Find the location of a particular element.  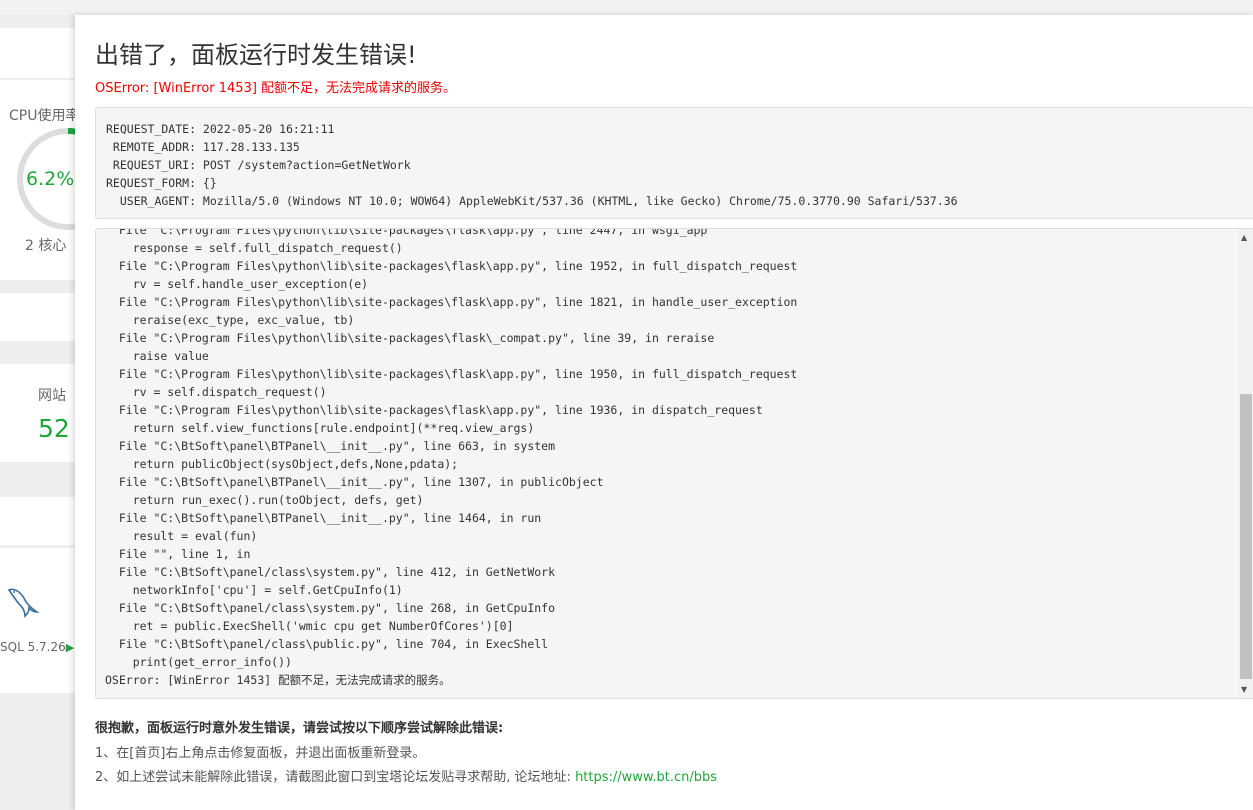

traceback-line: response = self.full_dispatch_request() is located at coordinates (254, 248).